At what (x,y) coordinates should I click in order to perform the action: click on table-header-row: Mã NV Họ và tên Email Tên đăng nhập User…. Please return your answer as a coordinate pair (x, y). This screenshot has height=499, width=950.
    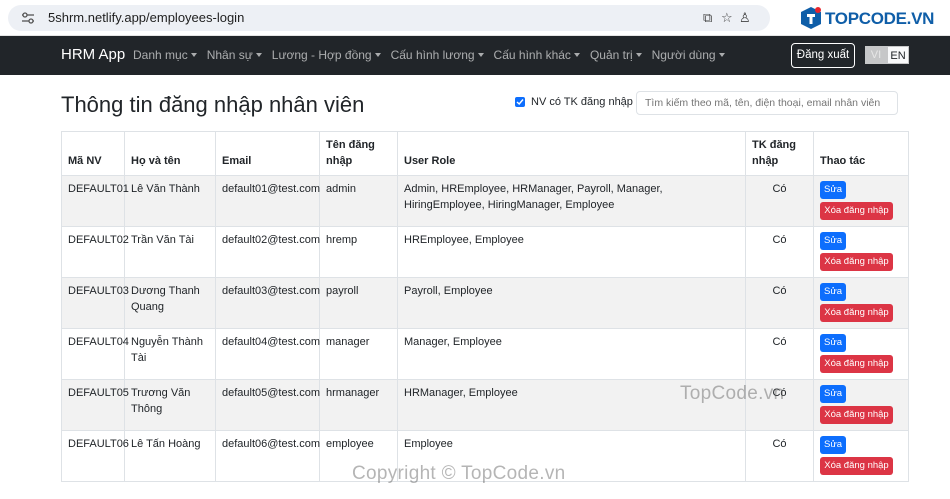
    Looking at the image, I should click on (485, 153).